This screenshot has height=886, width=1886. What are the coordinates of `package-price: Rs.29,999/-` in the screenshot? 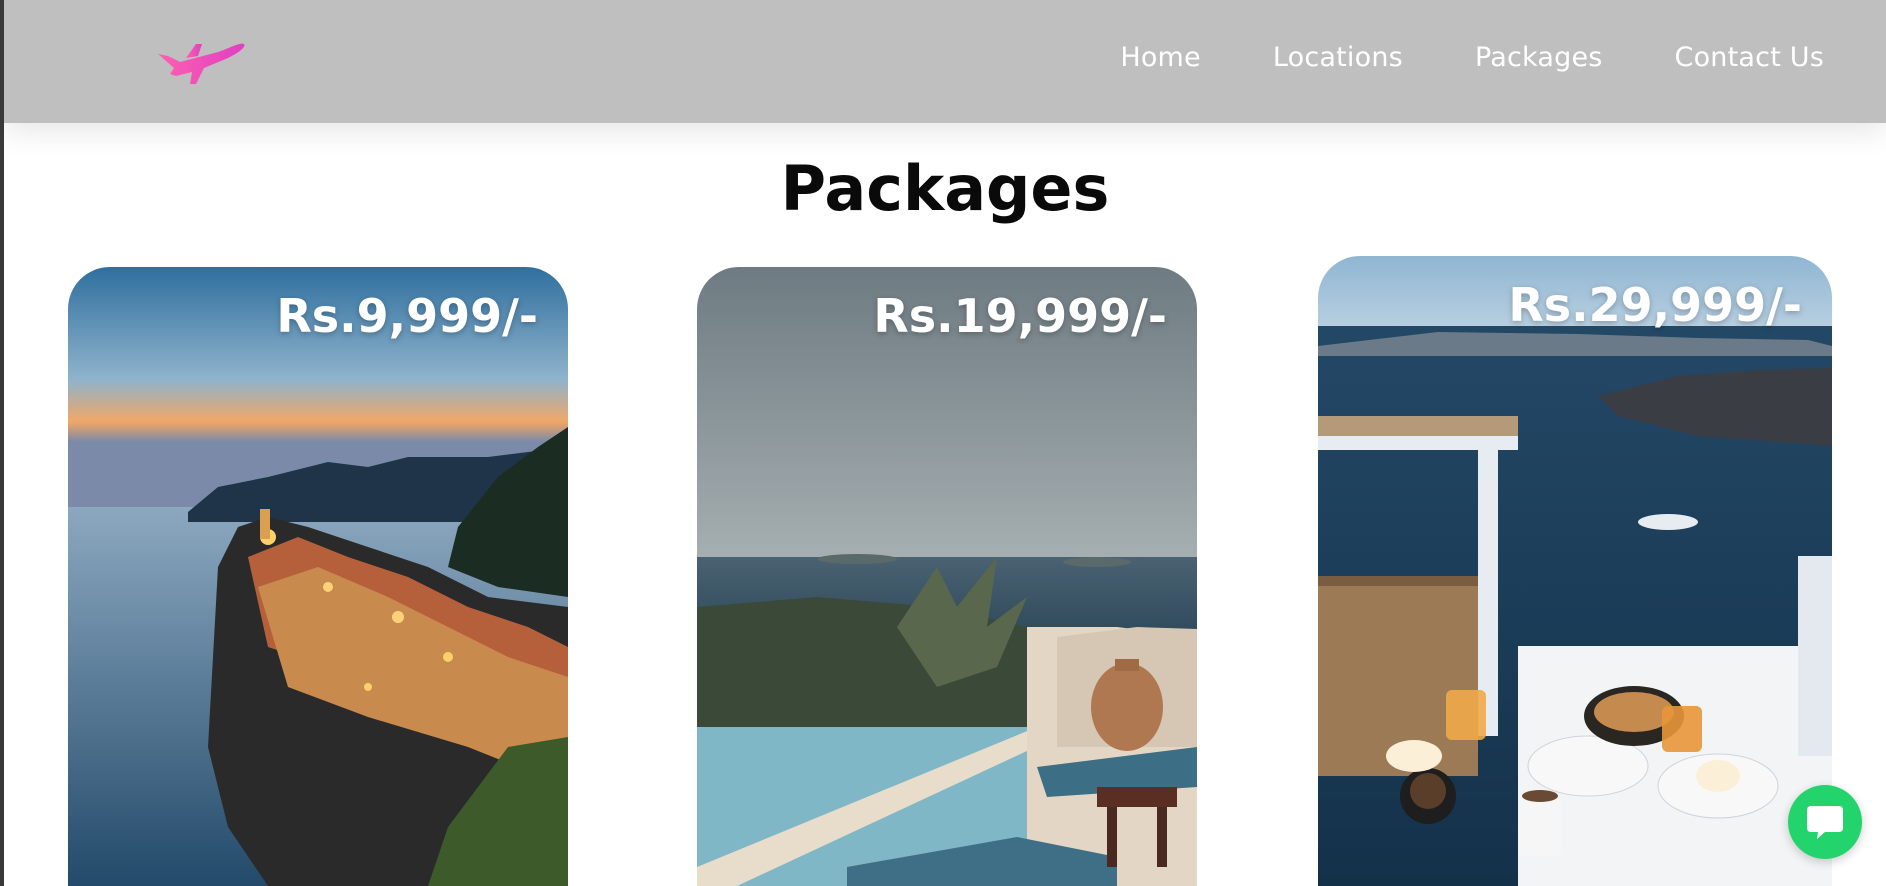 It's located at (1655, 305).